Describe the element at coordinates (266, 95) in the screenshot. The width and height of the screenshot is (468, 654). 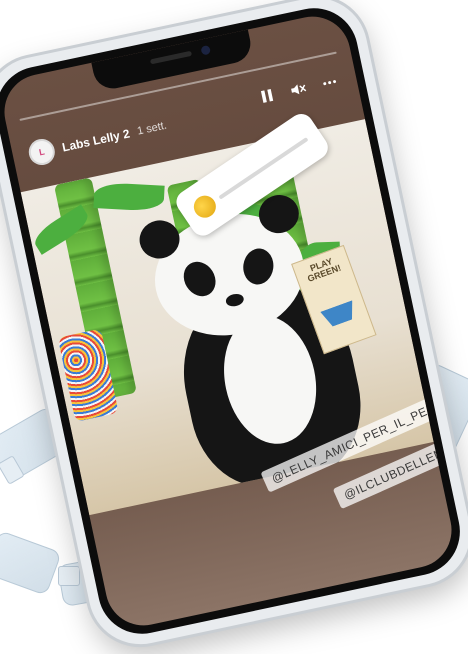
I see `pause-icon` at that location.